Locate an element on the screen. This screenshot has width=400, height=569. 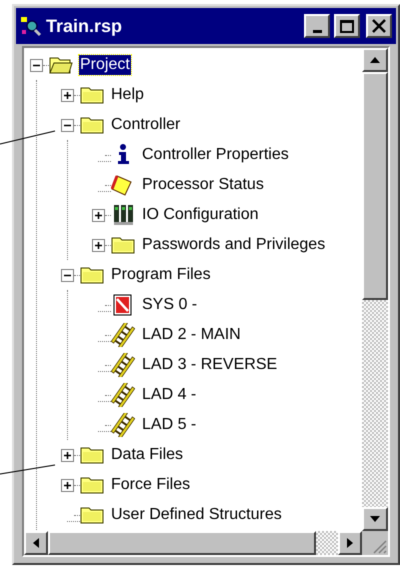
close-button is located at coordinates (379, 26).